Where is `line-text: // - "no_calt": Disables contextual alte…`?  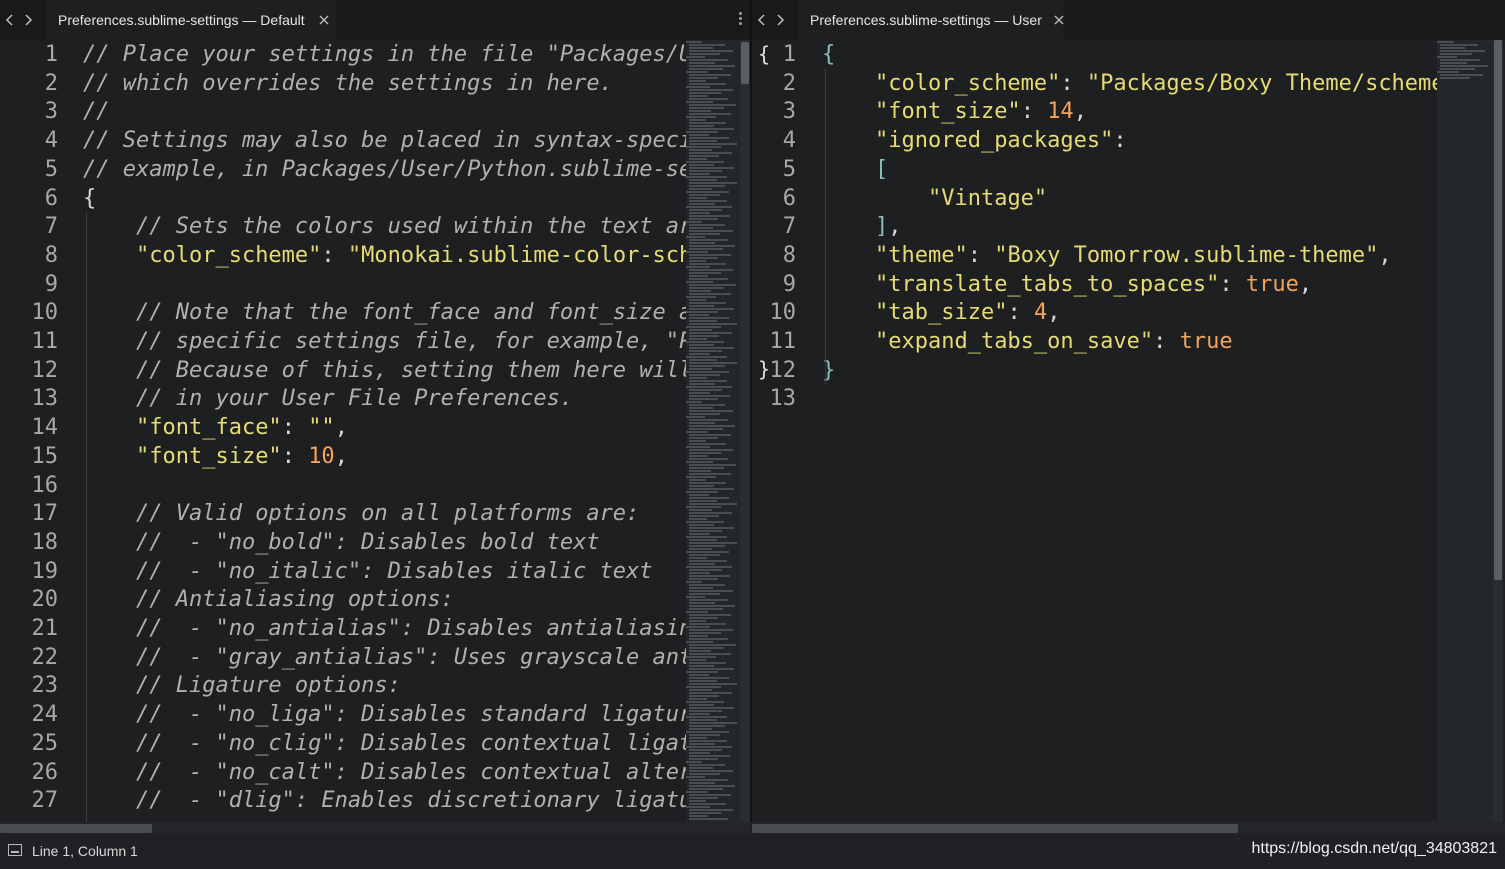 line-text: // - "no_calt": Disables contextual alte… is located at coordinates (372, 772).